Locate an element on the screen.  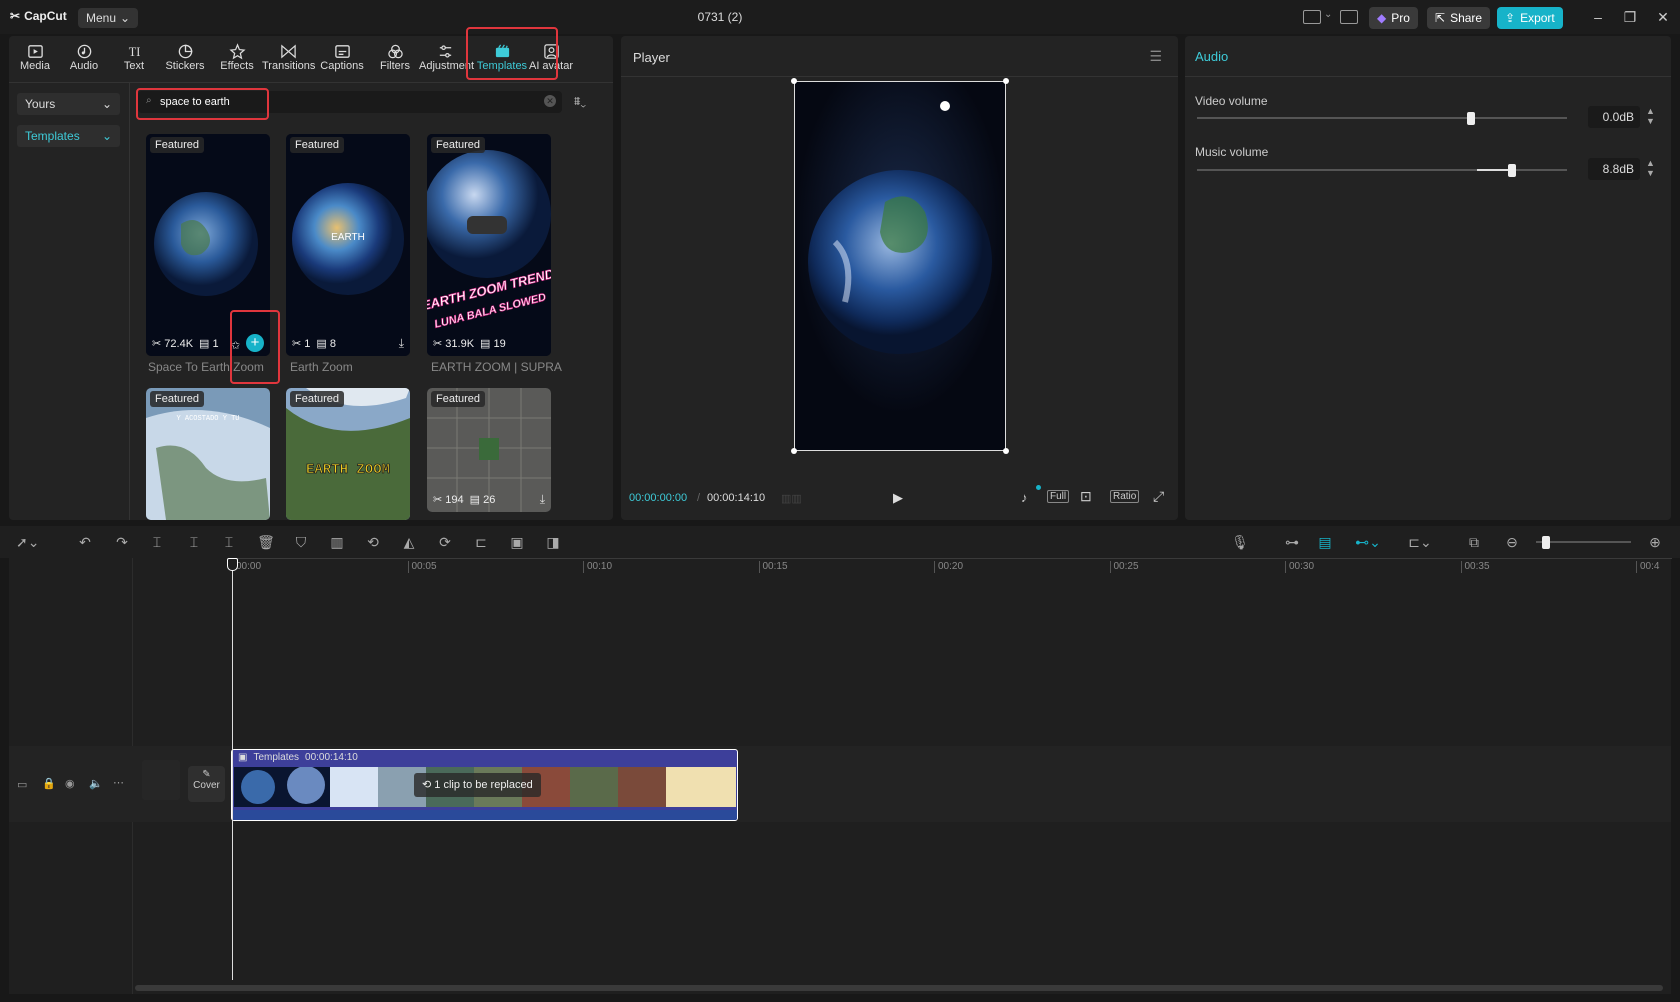
snap-icon: ⊷⌄ is located at coordinates (1368, 542).